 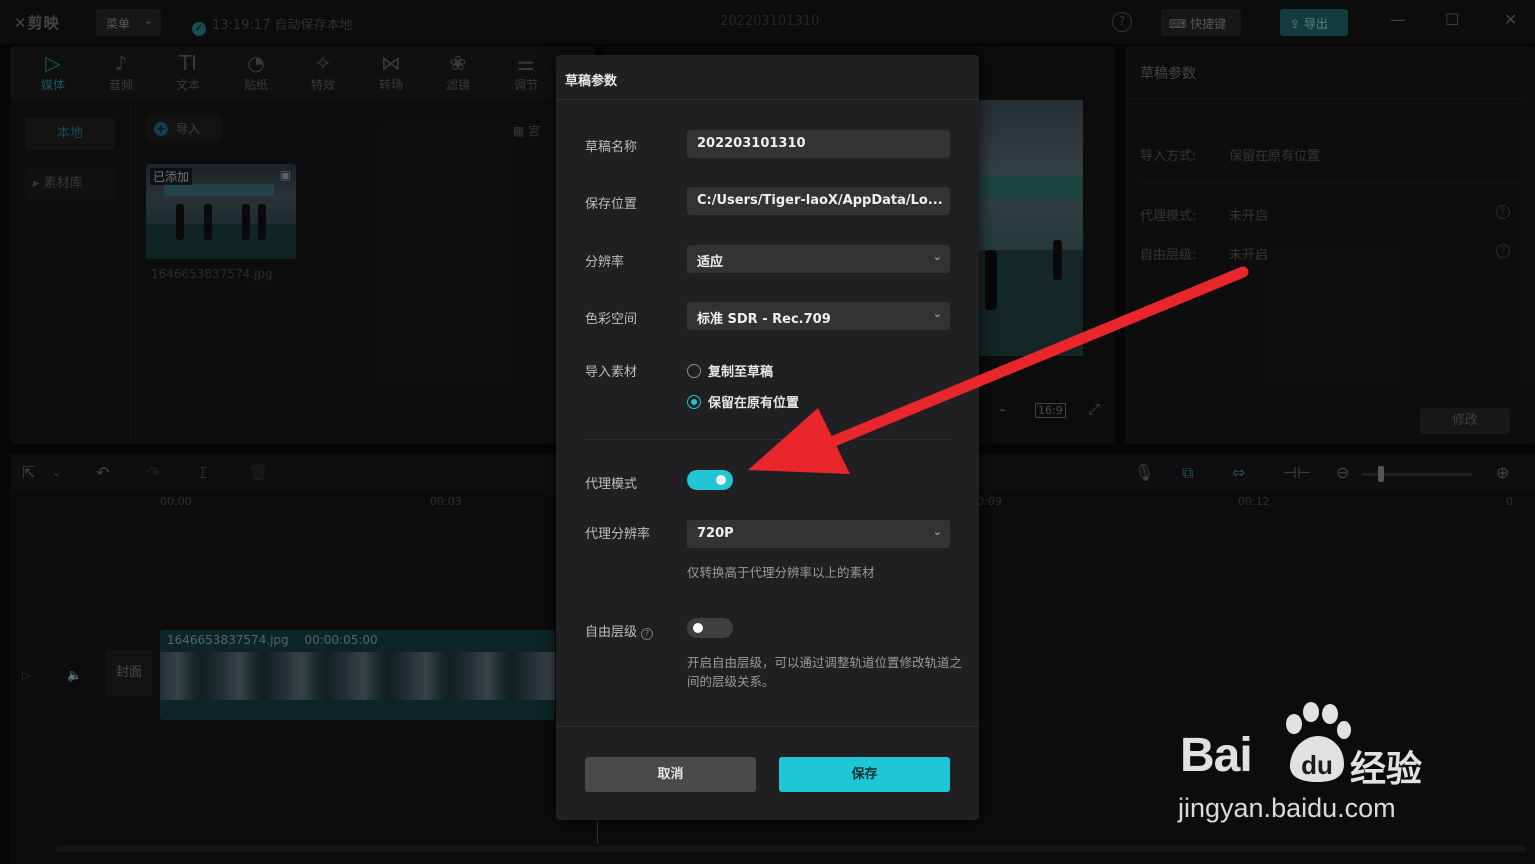 I want to click on proxy-hint: 仅转换高于代理分辨率以上的素材, so click(x=781, y=572).